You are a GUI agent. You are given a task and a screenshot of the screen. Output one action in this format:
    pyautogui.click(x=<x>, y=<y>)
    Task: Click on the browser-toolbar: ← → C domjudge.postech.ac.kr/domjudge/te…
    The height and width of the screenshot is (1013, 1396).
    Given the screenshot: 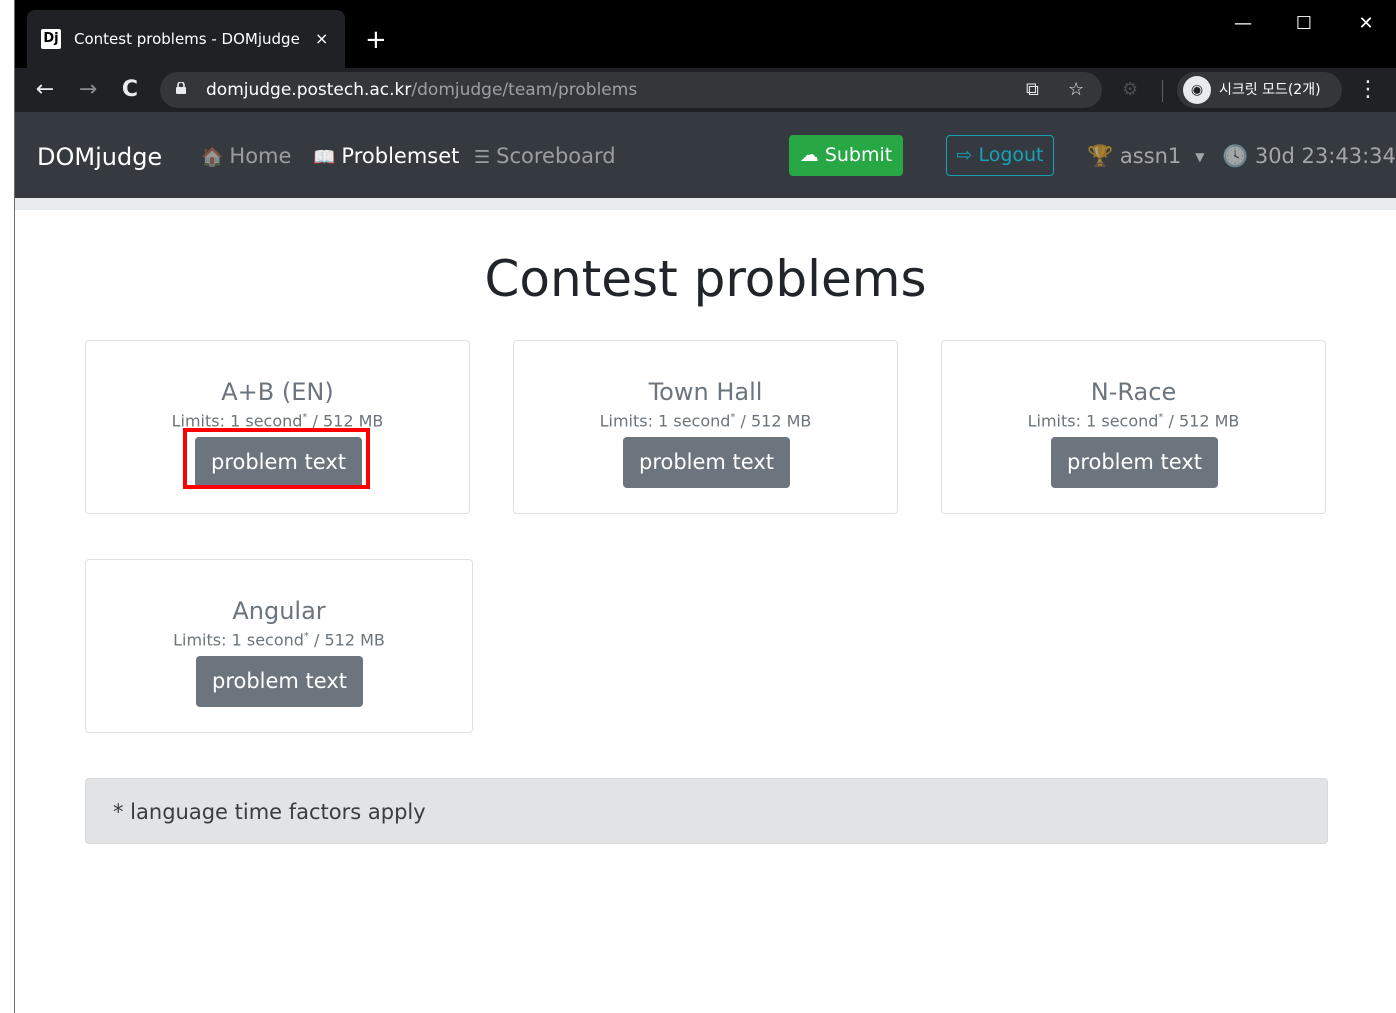 What is the action you would take?
    pyautogui.click(x=705, y=90)
    